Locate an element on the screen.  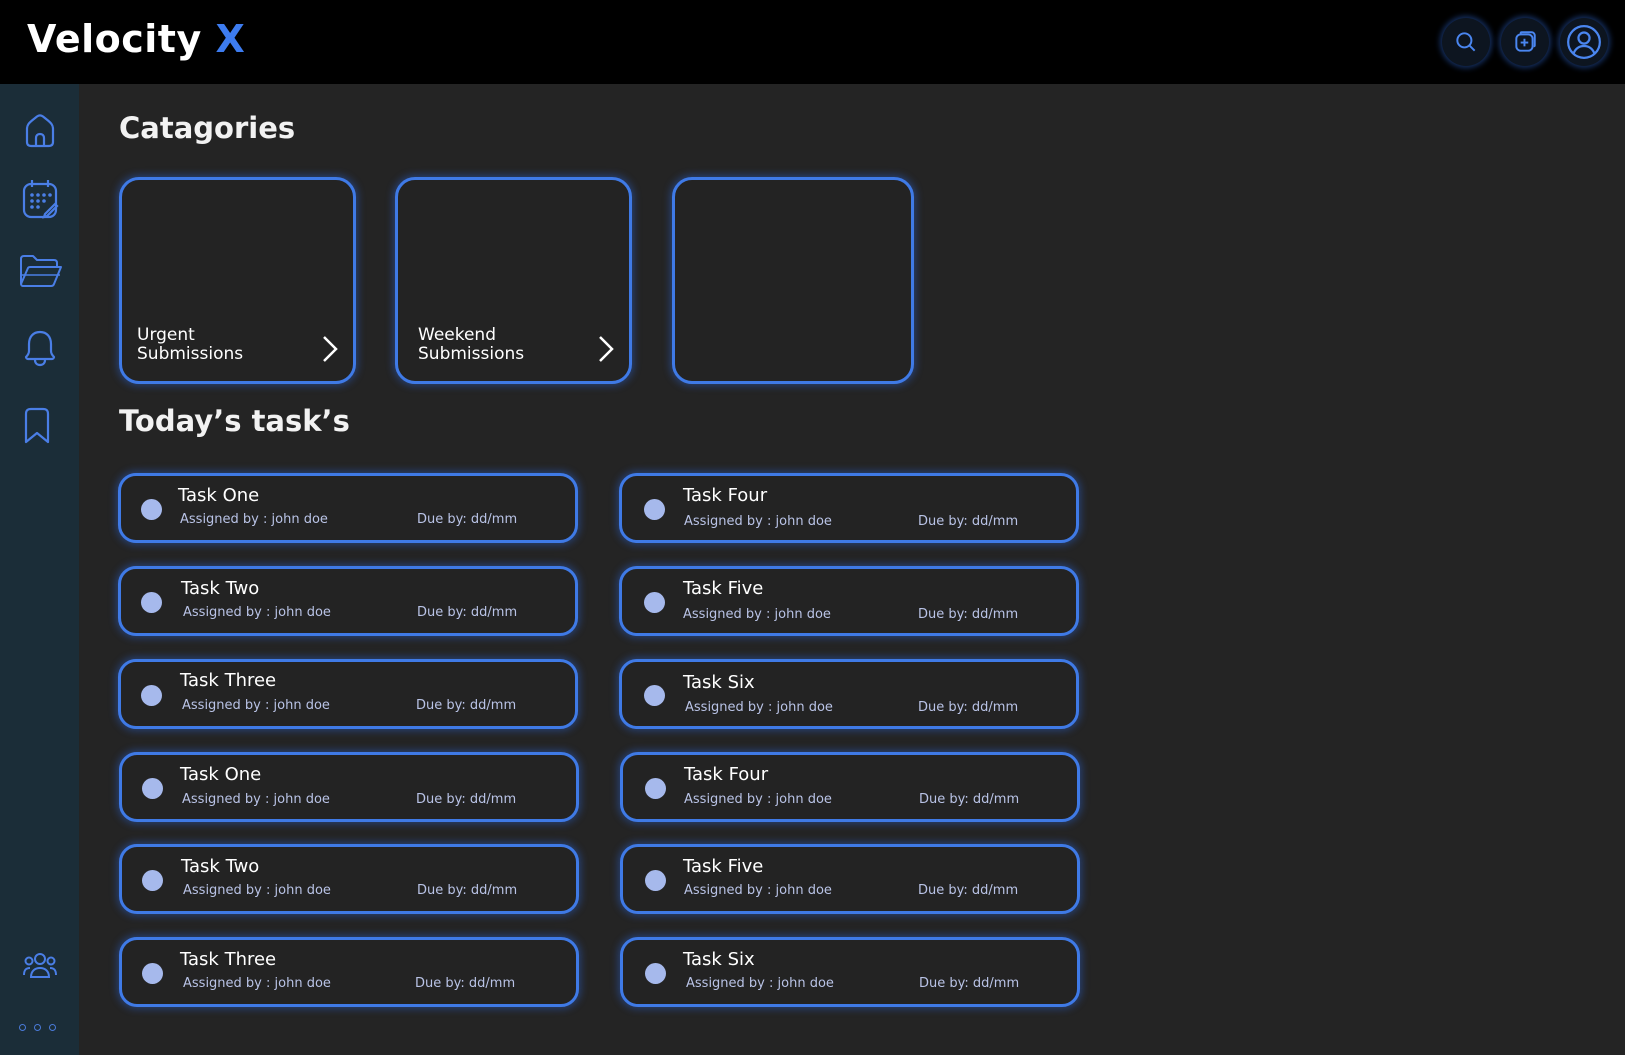
search-button is located at coordinates (1466, 42).